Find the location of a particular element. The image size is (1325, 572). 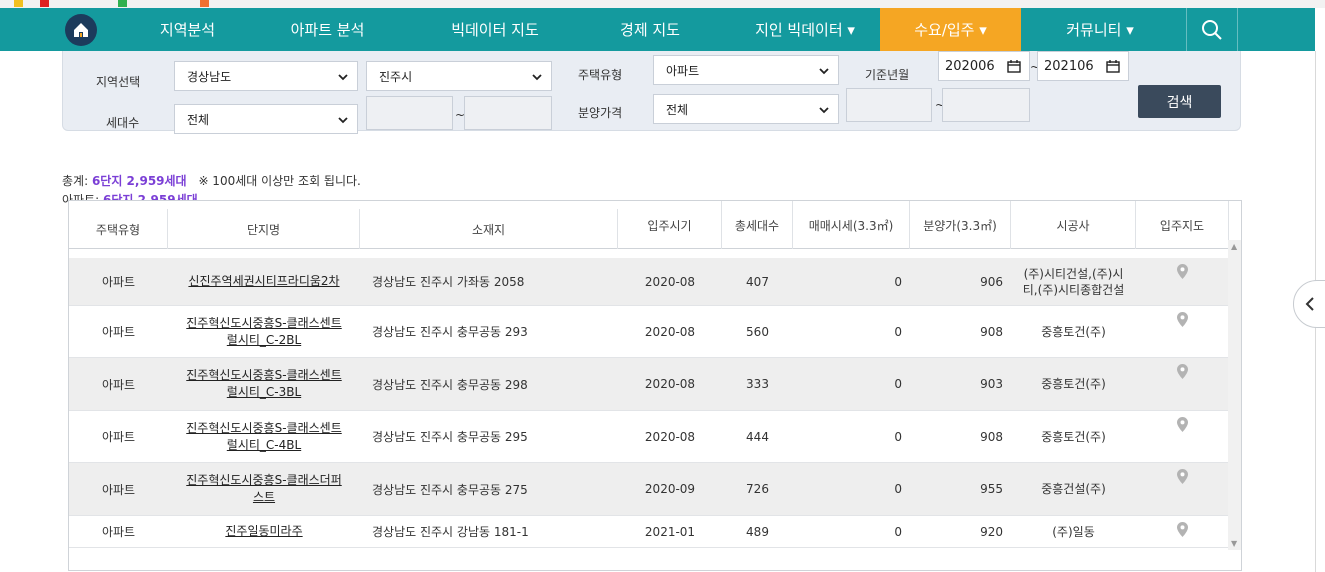

cell-move-in-text: 2020-09 is located at coordinates (670, 489).